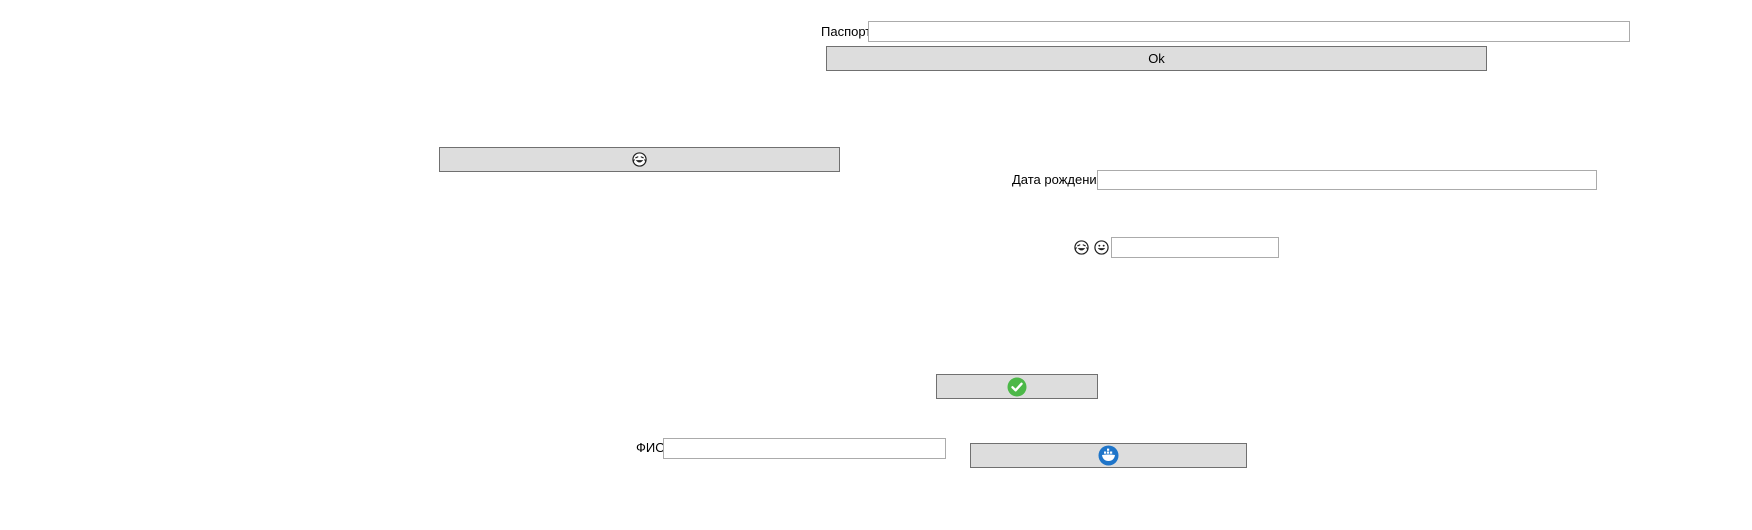  I want to click on checkmark-icon, so click(1017, 387).